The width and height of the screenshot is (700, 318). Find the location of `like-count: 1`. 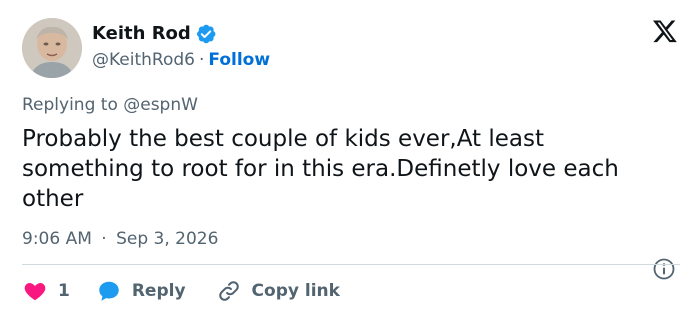

like-count: 1 is located at coordinates (64, 291).